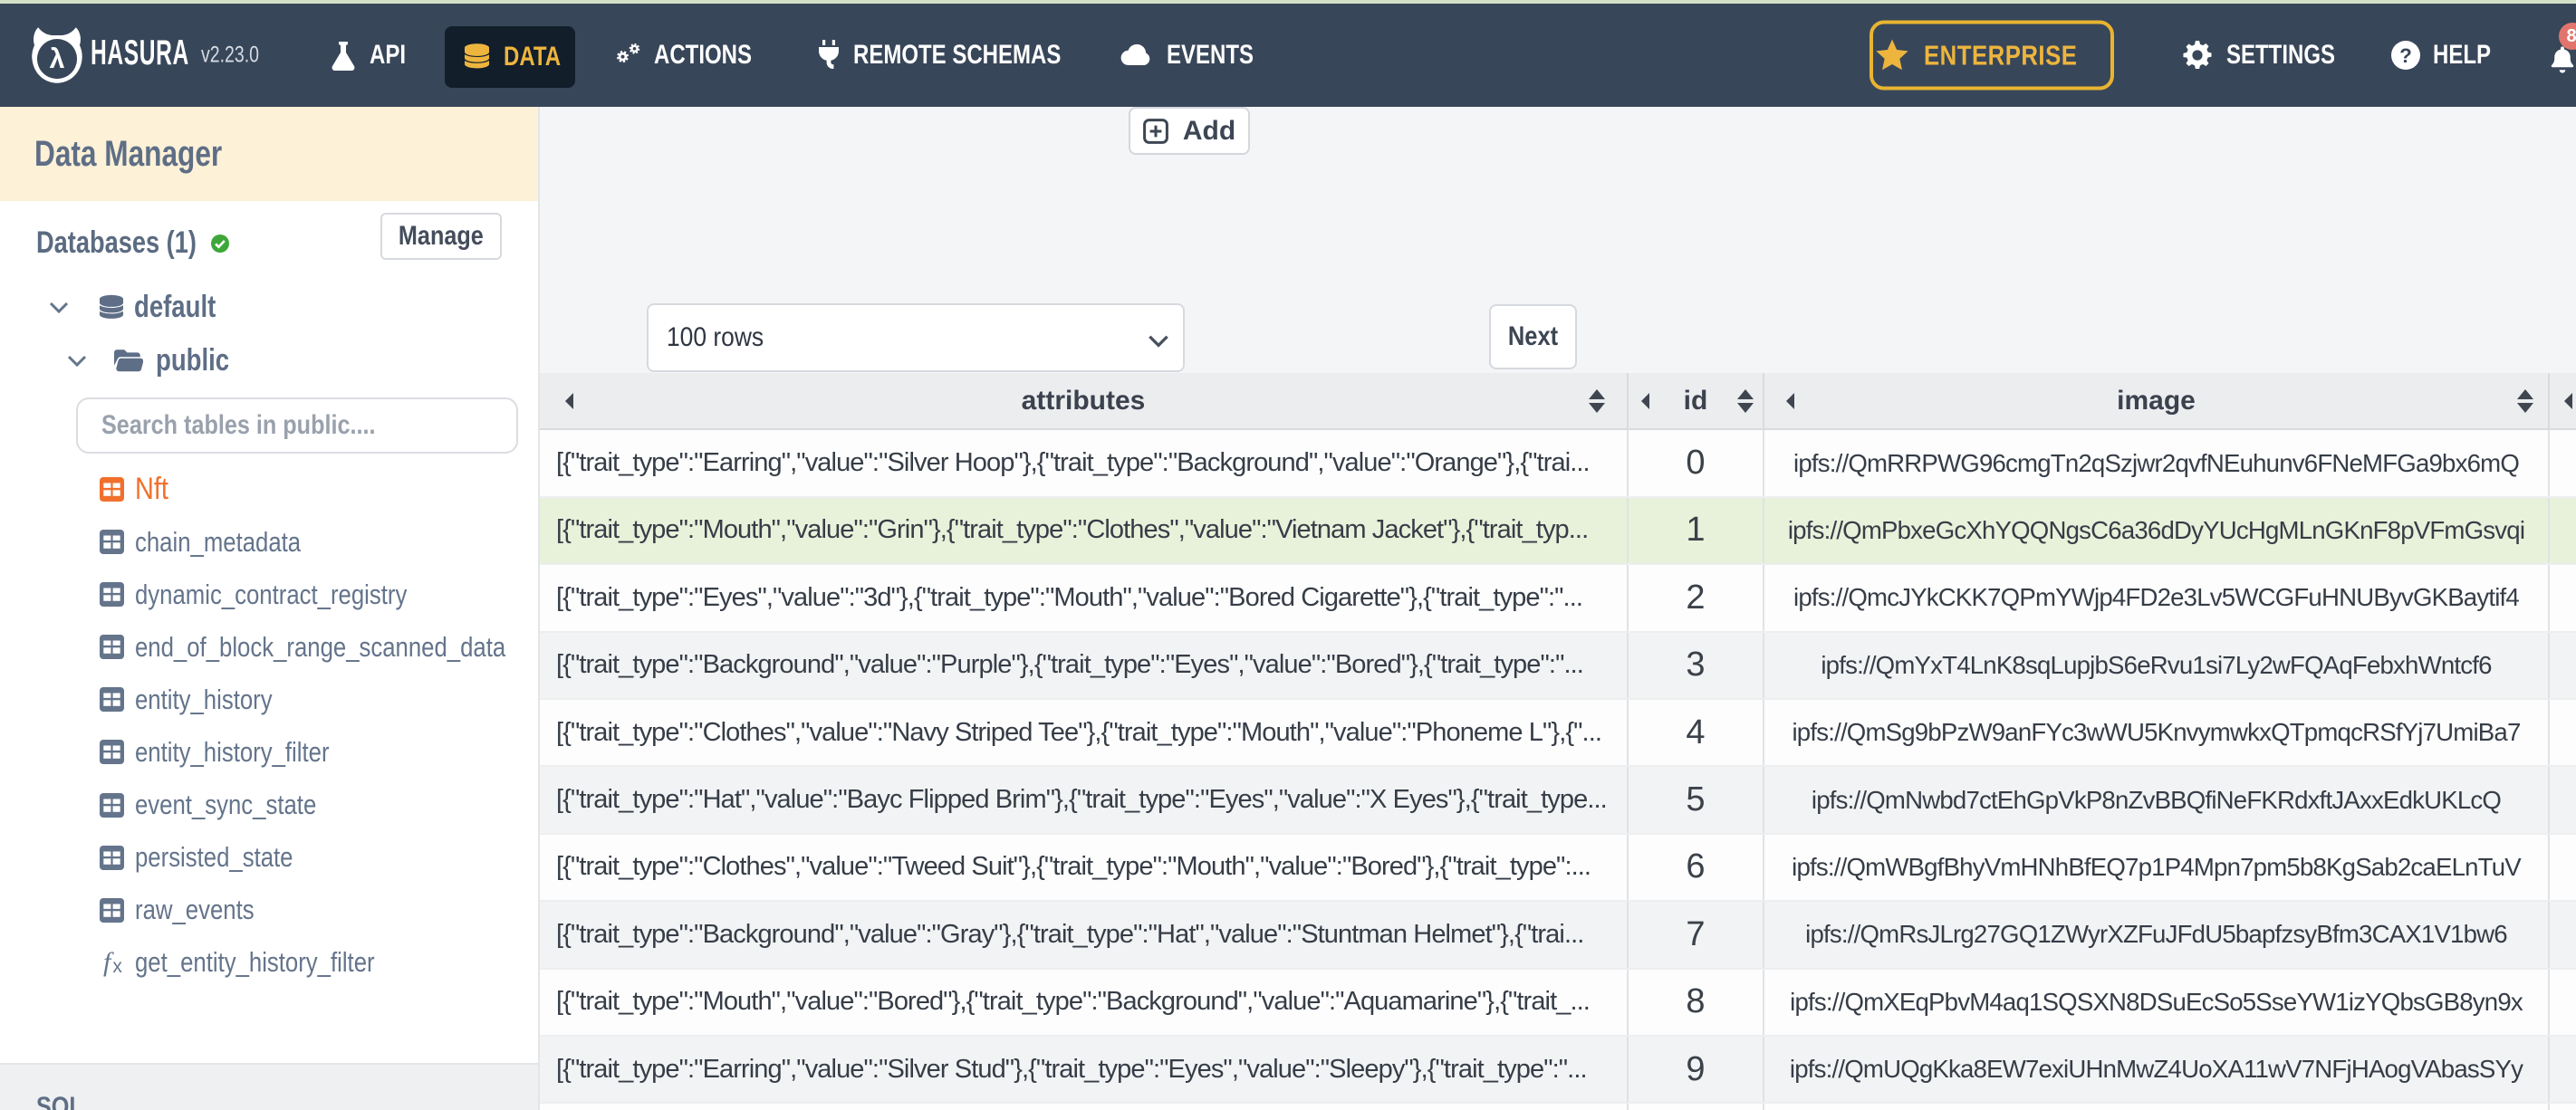  What do you see at coordinates (57, 59) in the screenshot?
I see `svg-text: λ` at bounding box center [57, 59].